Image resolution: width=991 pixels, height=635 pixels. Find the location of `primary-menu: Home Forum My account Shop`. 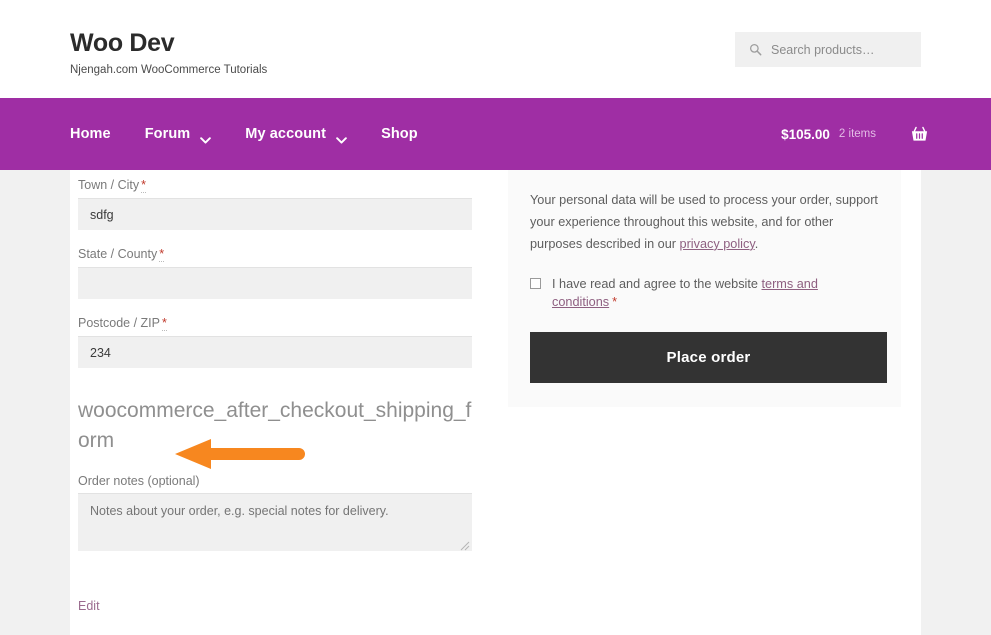

primary-menu: Home Forum My account Shop is located at coordinates (261, 134).